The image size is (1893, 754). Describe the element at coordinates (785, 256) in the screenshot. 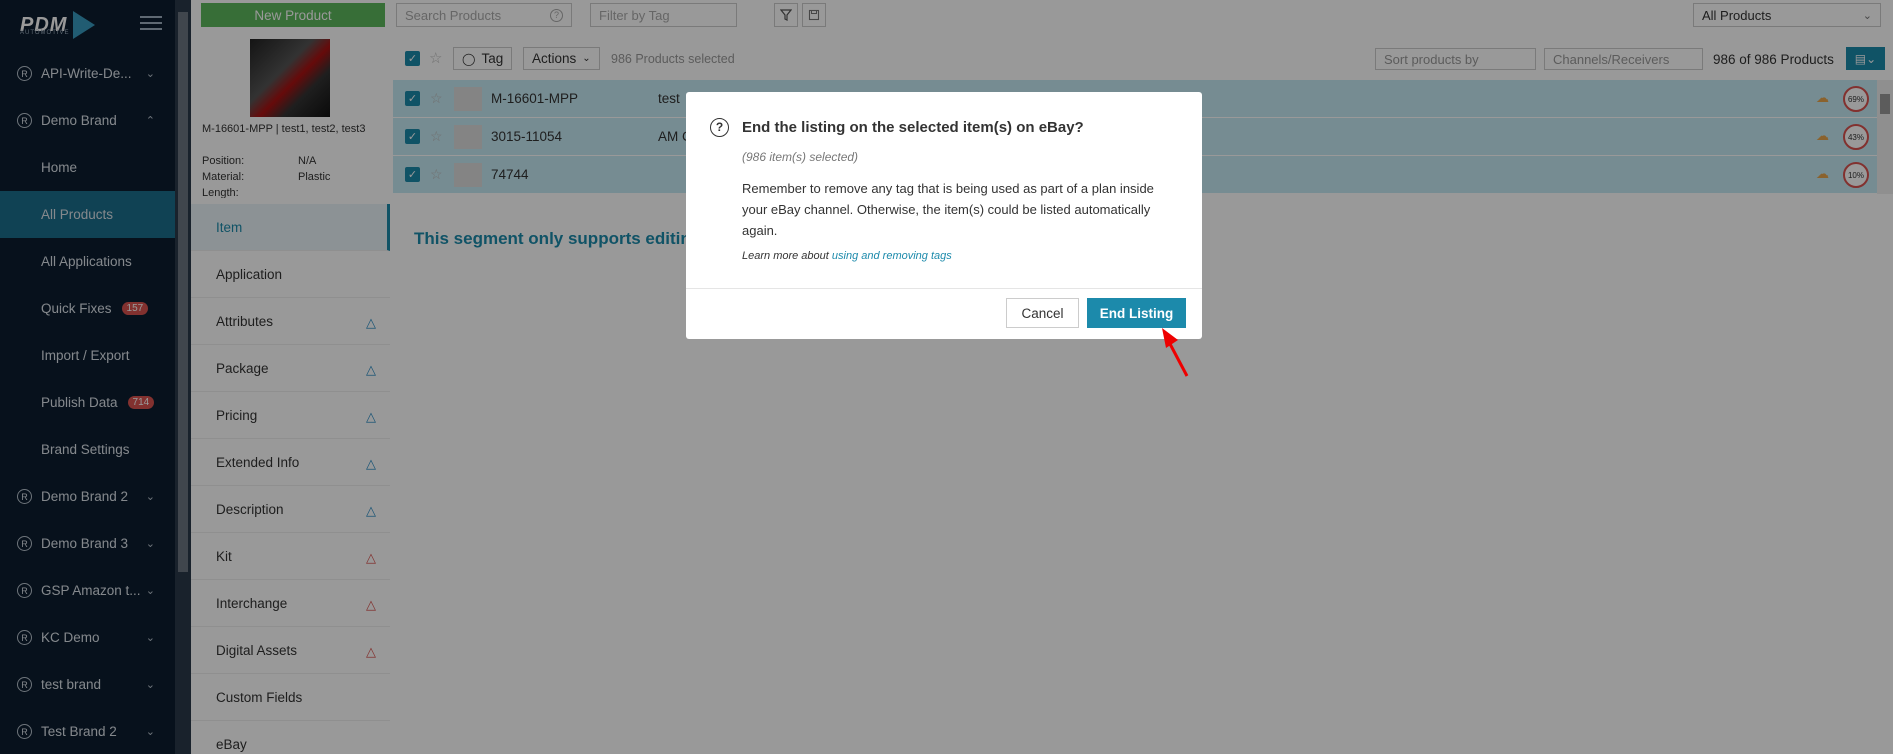

I see `learn-more-prefix: Learn more about` at that location.